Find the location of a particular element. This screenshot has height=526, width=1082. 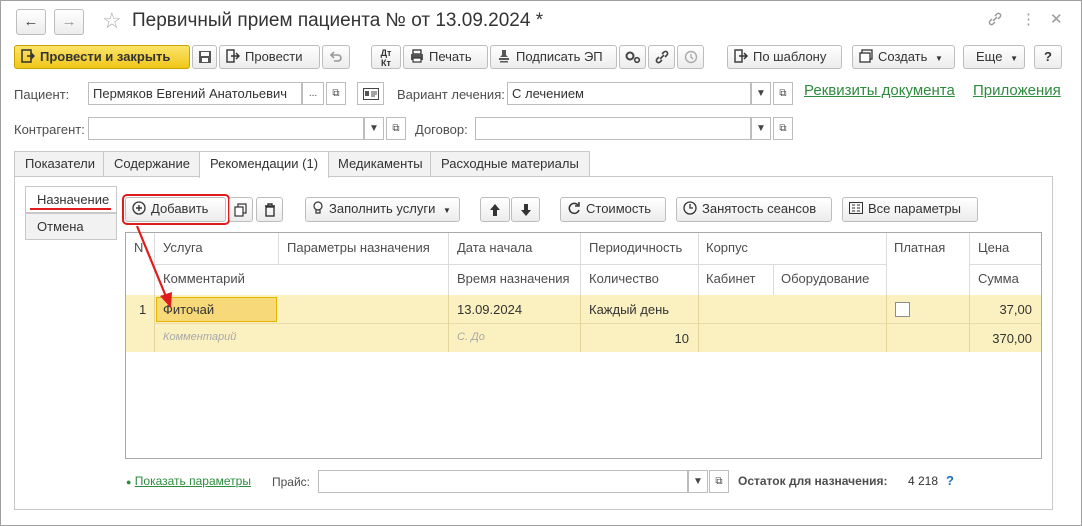

price-list-dropdown: ▼ is located at coordinates (698, 481).